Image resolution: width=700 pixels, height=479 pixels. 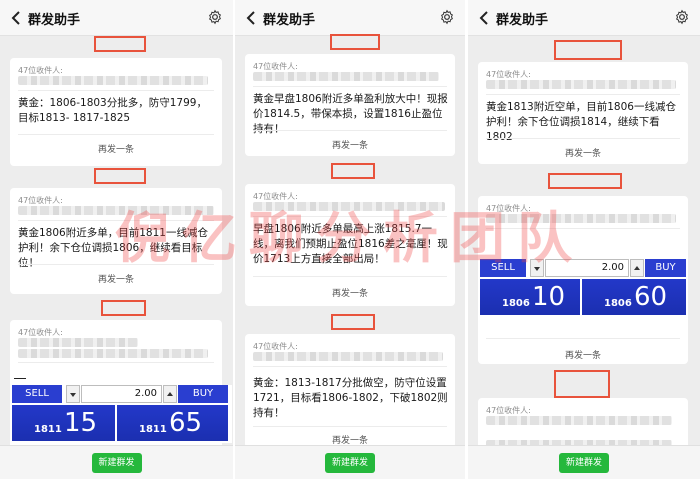 I want to click on sell-price-box: 1811 15, so click(x=63, y=423).